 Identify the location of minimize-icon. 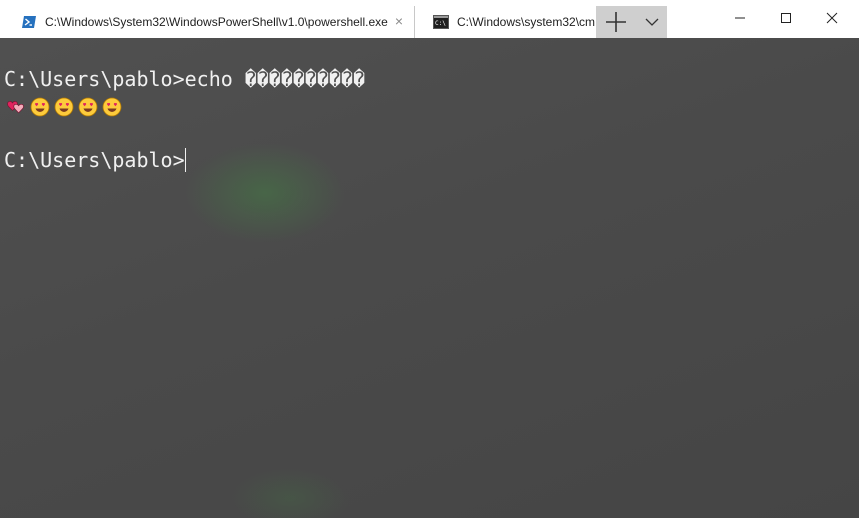
(740, 18).